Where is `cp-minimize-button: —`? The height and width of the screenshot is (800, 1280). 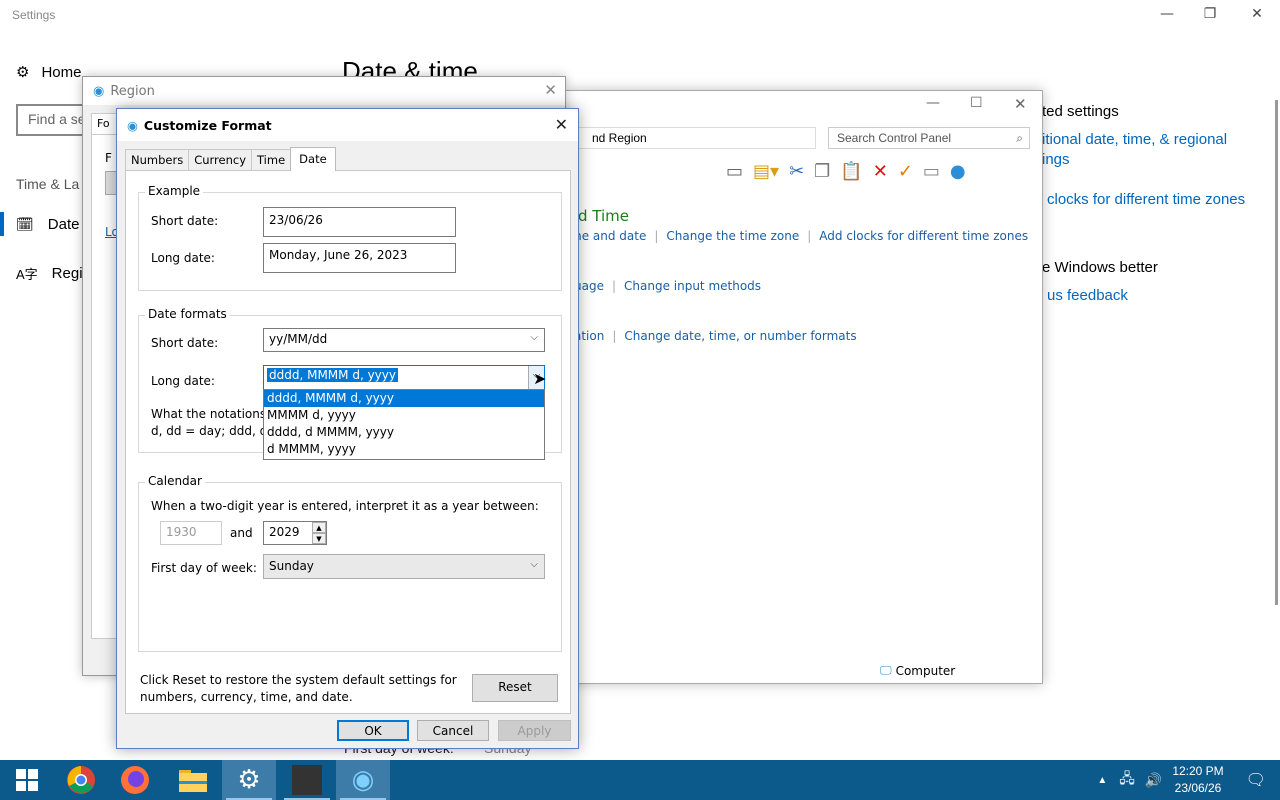
cp-minimize-button: — is located at coordinates (933, 103).